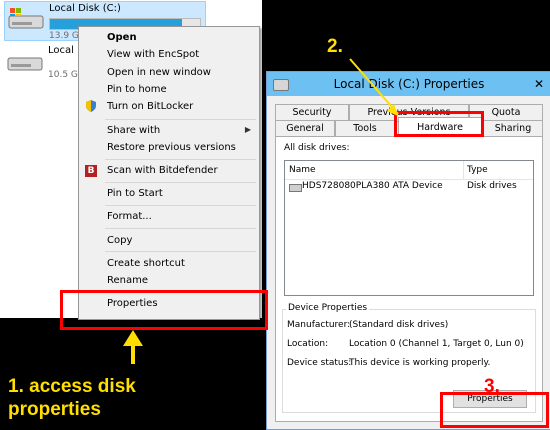 The height and width of the screenshot is (430, 550). Describe the element at coordinates (72, 386) in the screenshot. I see `annotation-step-1-line-1: 1. access disk` at that location.